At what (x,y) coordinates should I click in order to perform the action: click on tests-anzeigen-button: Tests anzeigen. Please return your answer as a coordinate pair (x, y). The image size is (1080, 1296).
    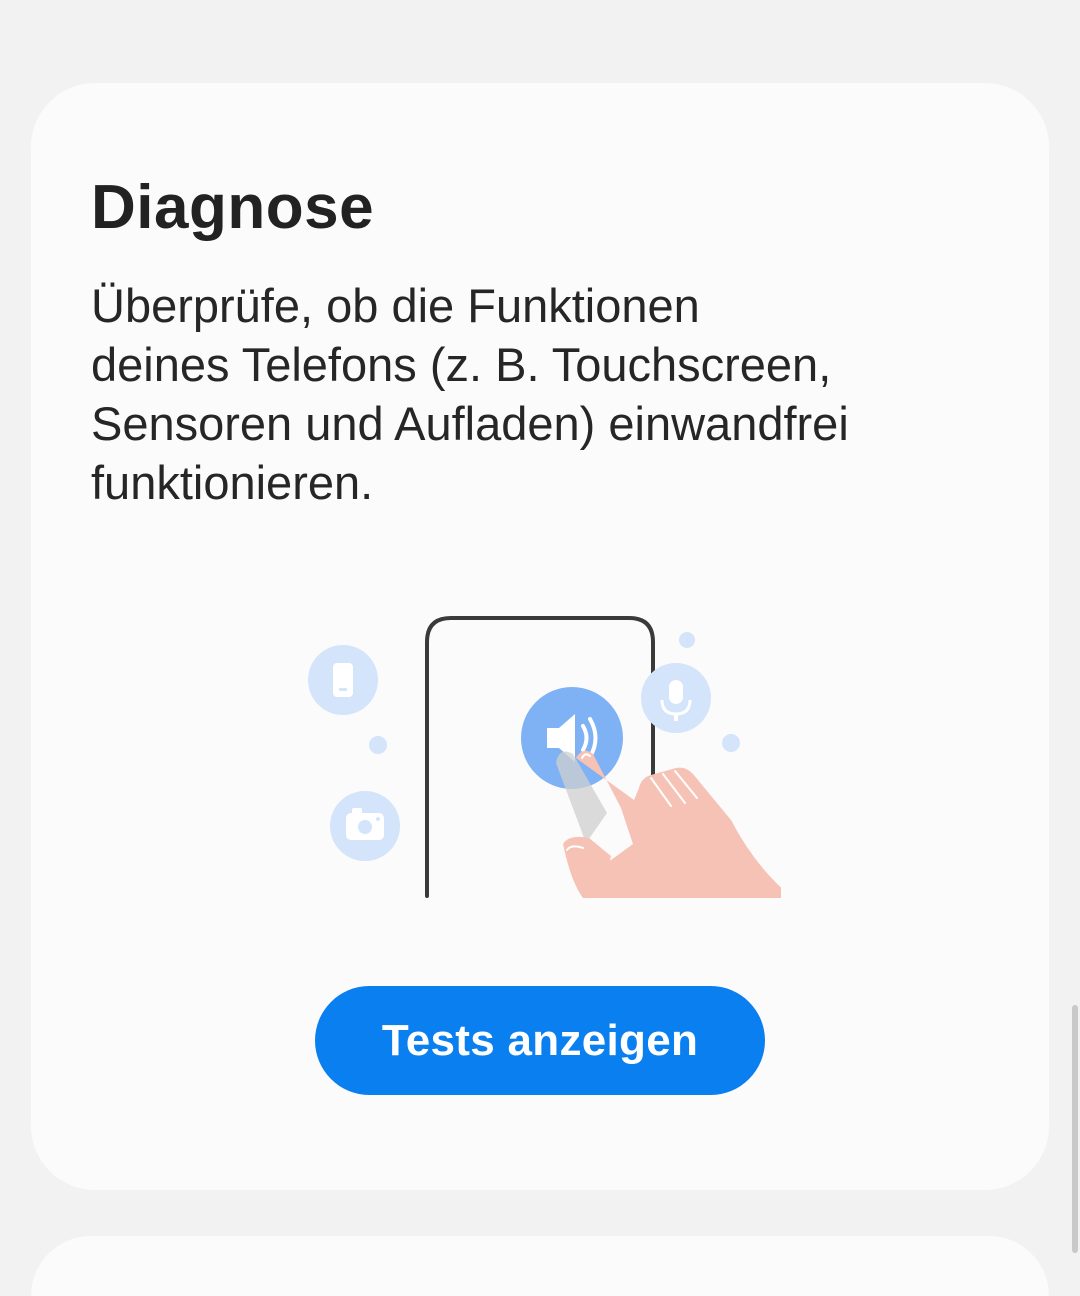
    Looking at the image, I should click on (540, 1040).